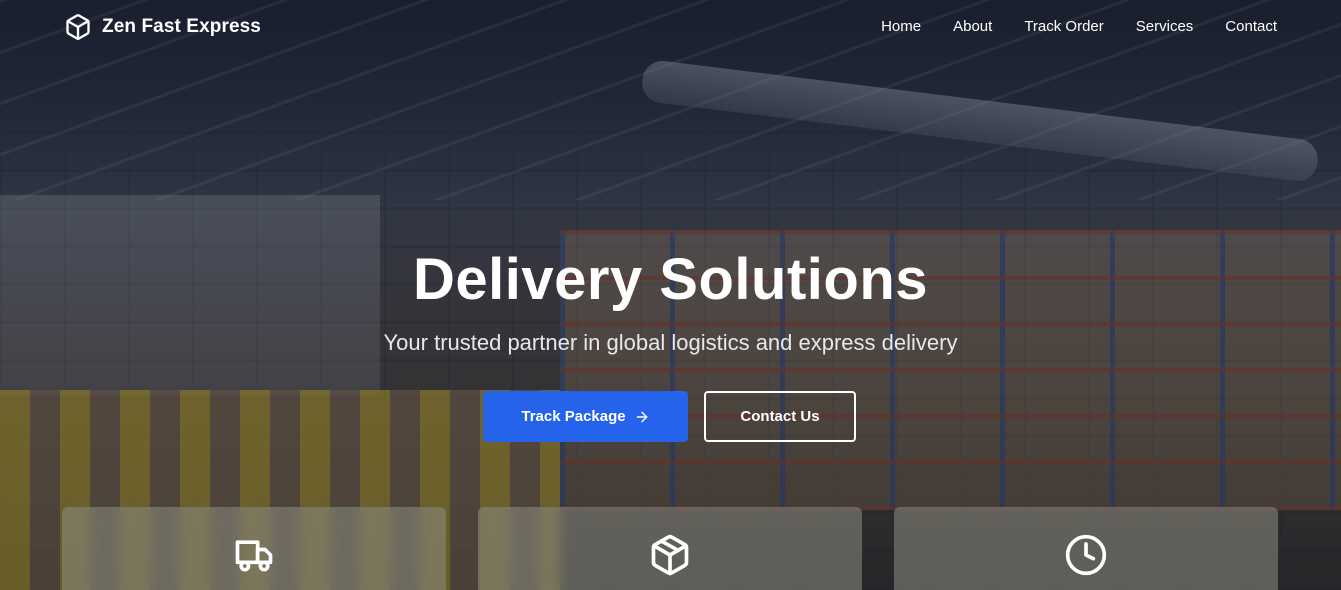 The image size is (1341, 590). I want to click on nav-link-services: Services, so click(1165, 26).